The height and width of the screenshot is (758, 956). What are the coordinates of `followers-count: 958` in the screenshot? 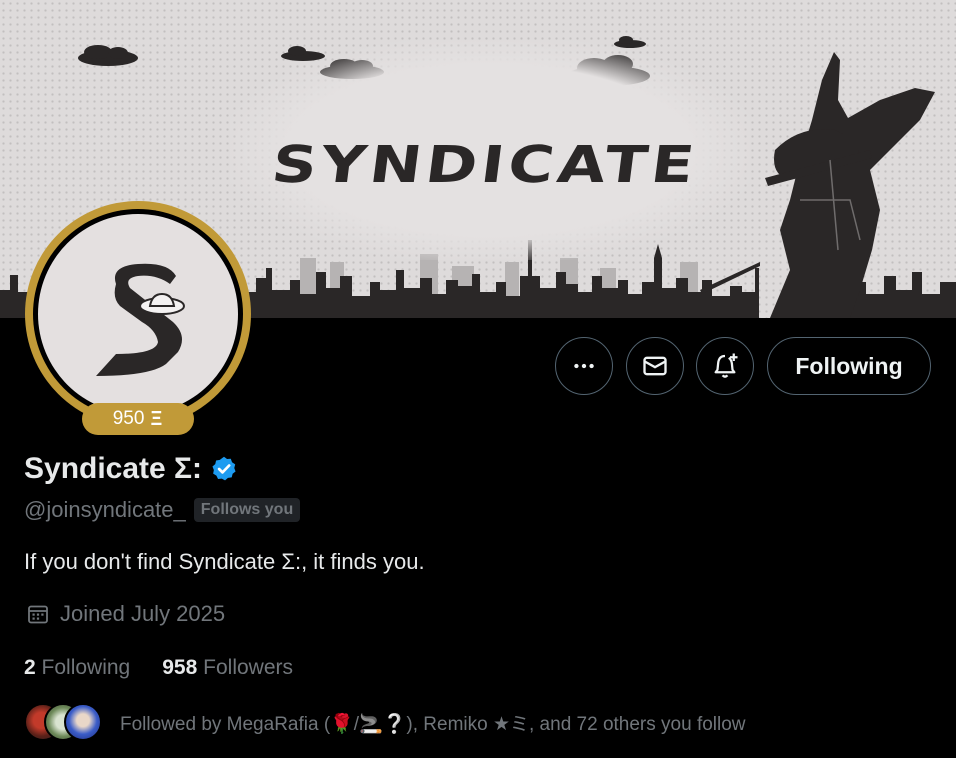 It's located at (180, 667).